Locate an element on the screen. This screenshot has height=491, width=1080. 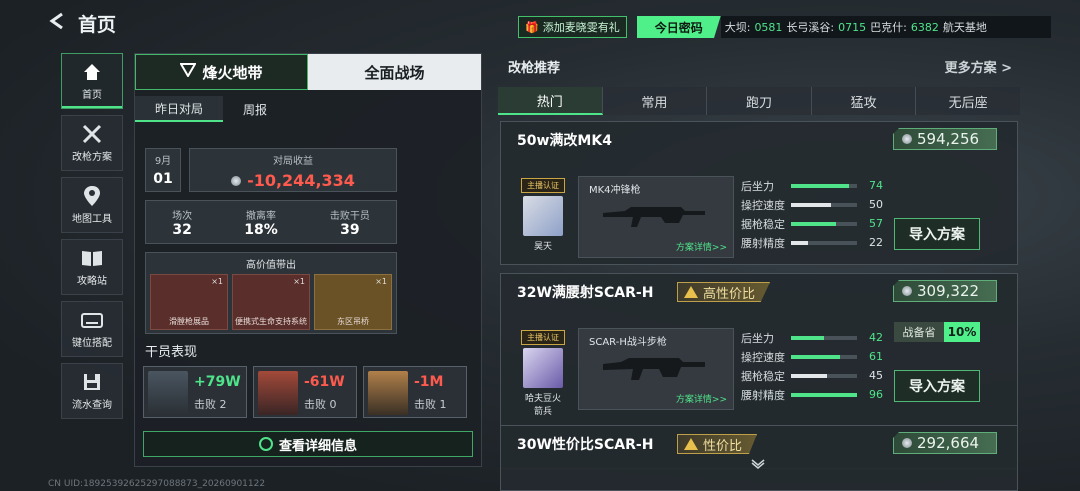
tab-no-recoil: 无后座 is located at coordinates (968, 101).